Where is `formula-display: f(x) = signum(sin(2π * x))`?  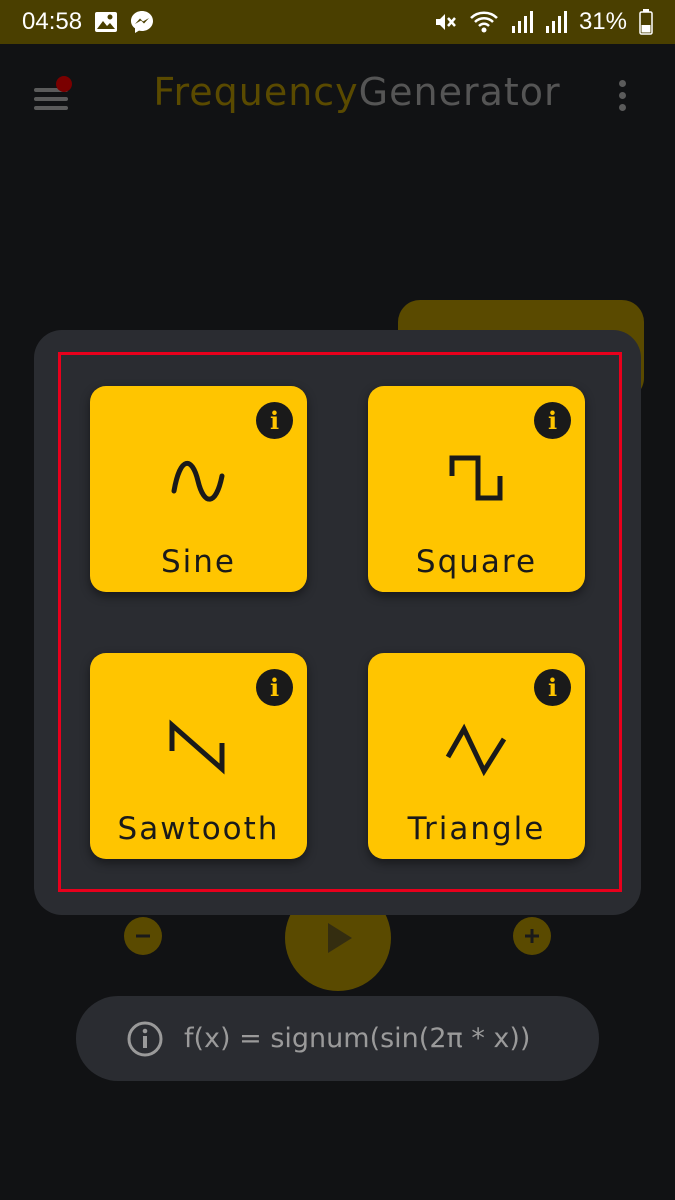 formula-display: f(x) = signum(sin(2π * x)) is located at coordinates (337, 1038).